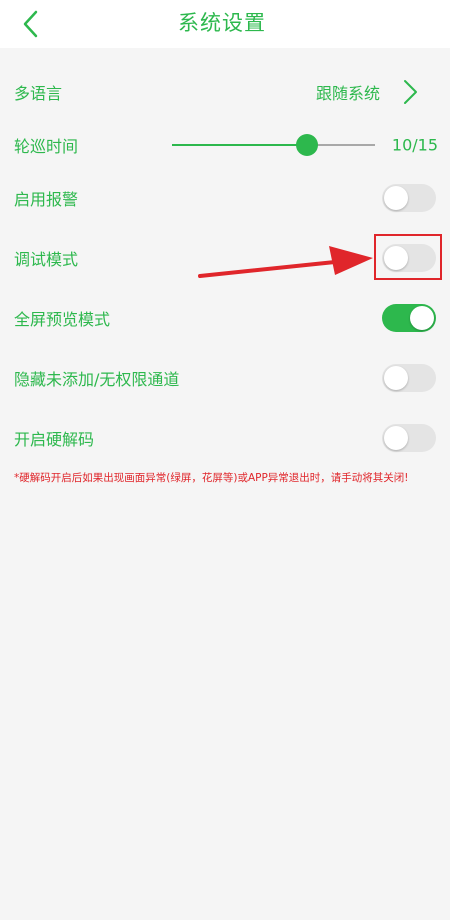 This screenshot has width=450, height=920. Describe the element at coordinates (225, 438) in the screenshot. I see `hardware-decode-row: 开启硬解码` at that location.